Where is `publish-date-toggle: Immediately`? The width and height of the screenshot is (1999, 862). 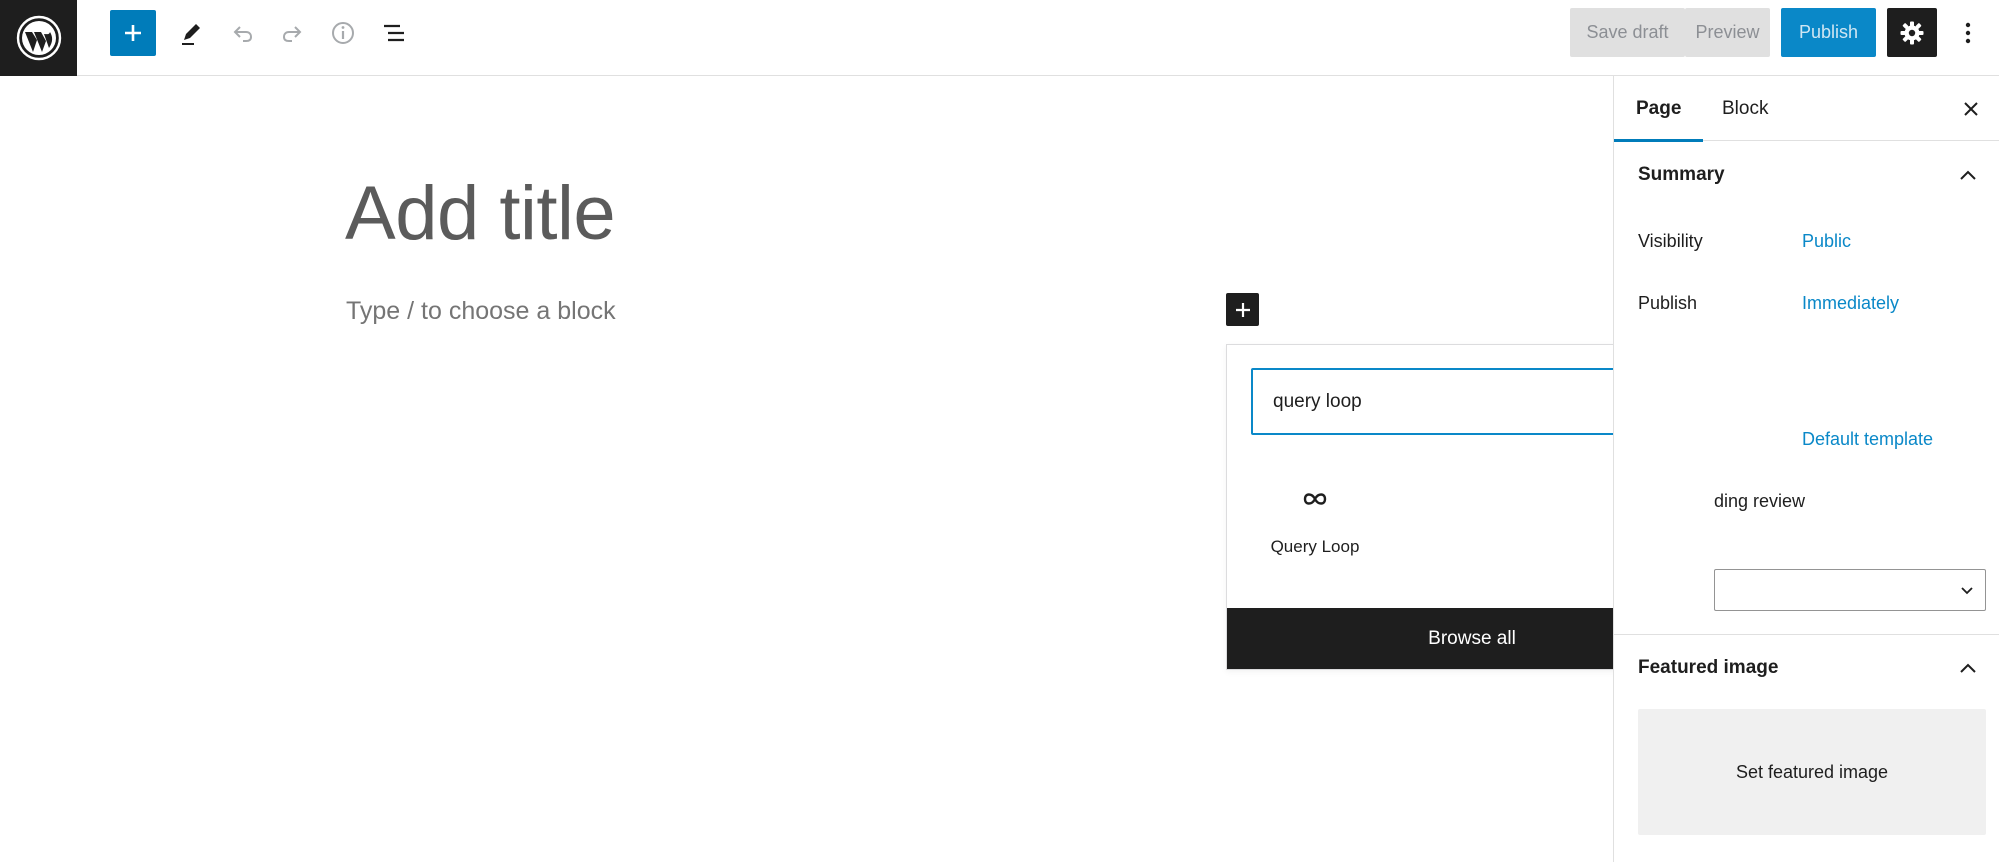 publish-date-toggle: Immediately is located at coordinates (1850, 303).